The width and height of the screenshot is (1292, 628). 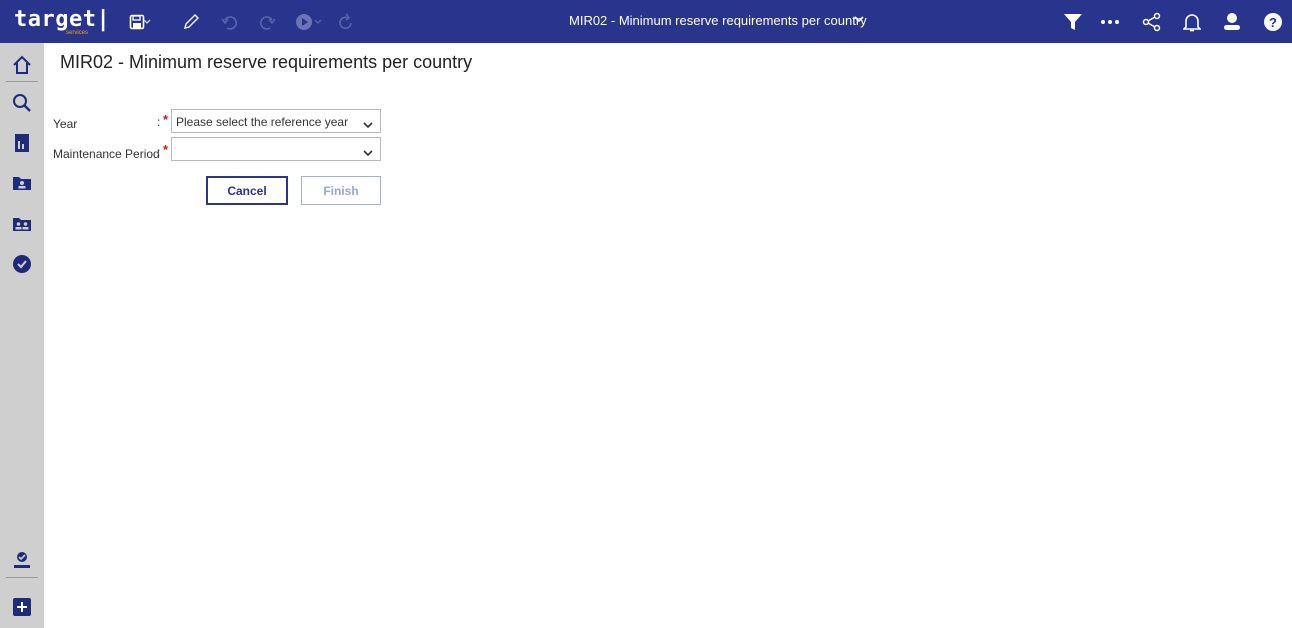 I want to click on home-icon, so click(x=22, y=65).